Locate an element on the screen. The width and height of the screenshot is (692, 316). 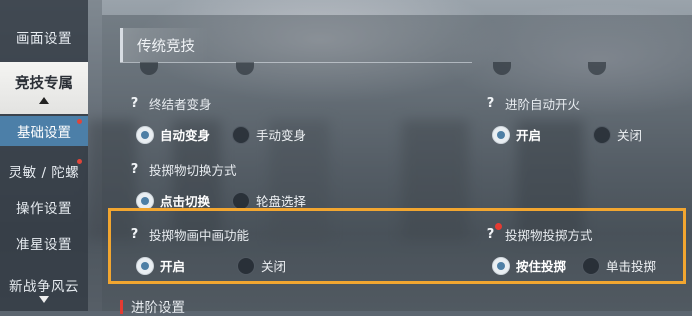
sidebar-item-competitive: 竞技专属 is located at coordinates (44, 88).